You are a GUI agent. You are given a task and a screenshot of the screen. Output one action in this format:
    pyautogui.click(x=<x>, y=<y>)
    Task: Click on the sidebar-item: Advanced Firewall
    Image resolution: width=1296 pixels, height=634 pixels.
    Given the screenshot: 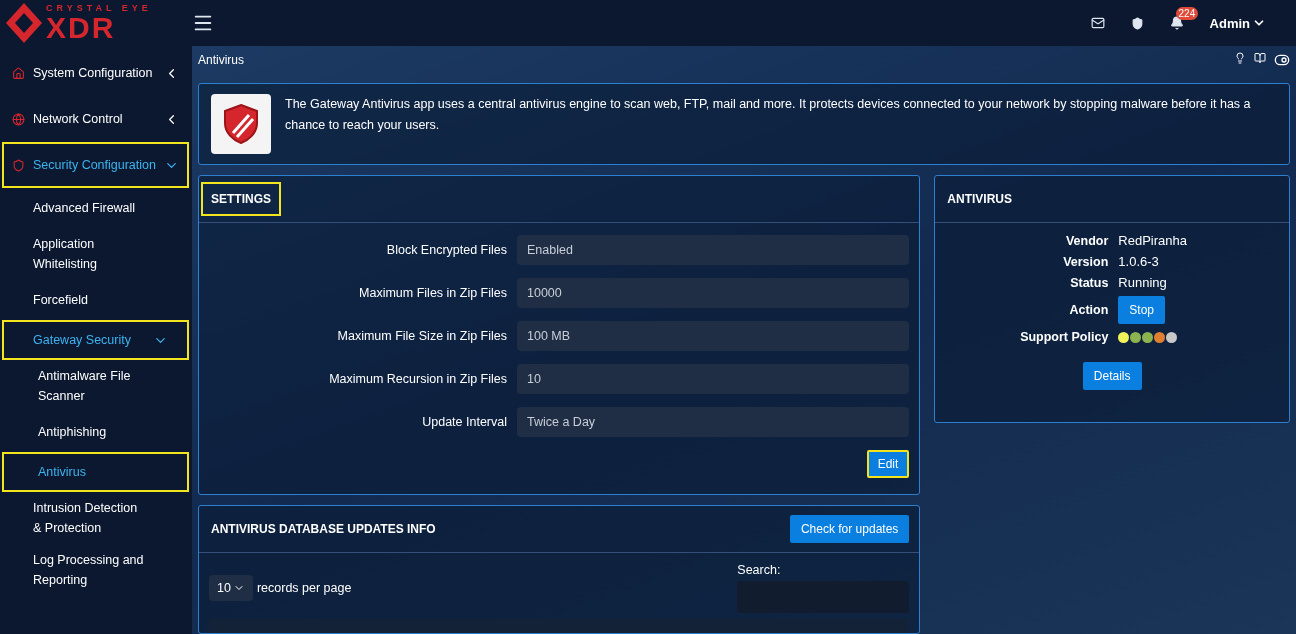 What is the action you would take?
    pyautogui.click(x=95, y=208)
    